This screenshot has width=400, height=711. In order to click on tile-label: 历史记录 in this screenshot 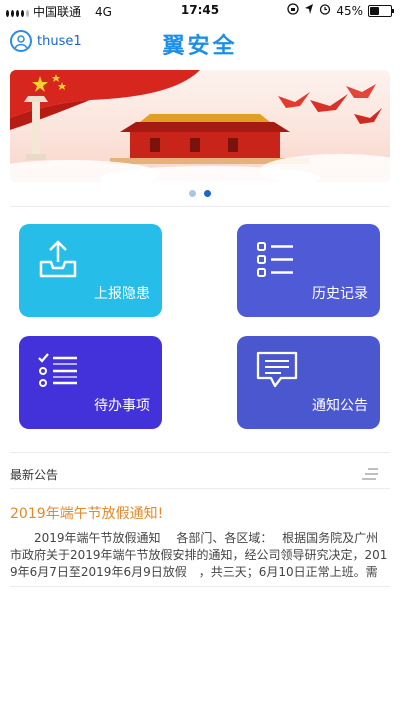, I will do `click(340, 294)`.